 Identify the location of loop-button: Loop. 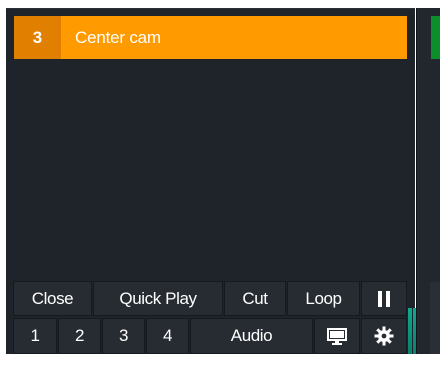
(323, 298).